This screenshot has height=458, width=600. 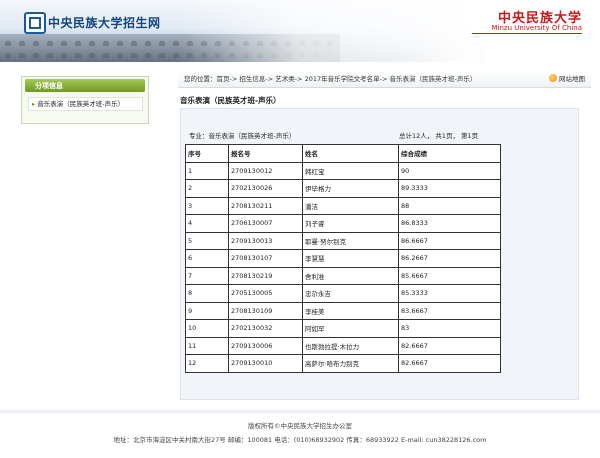 I want to click on table-row: 11 2709130006 也斯勃拉提·木拉力 82.6667, so click(x=343, y=345).